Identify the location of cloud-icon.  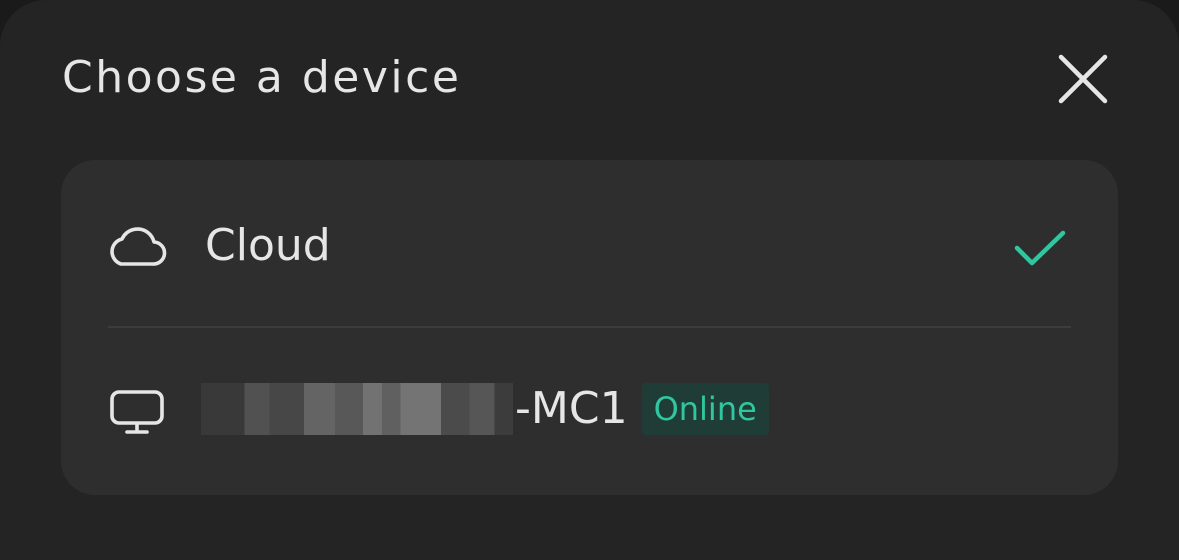
(137, 246).